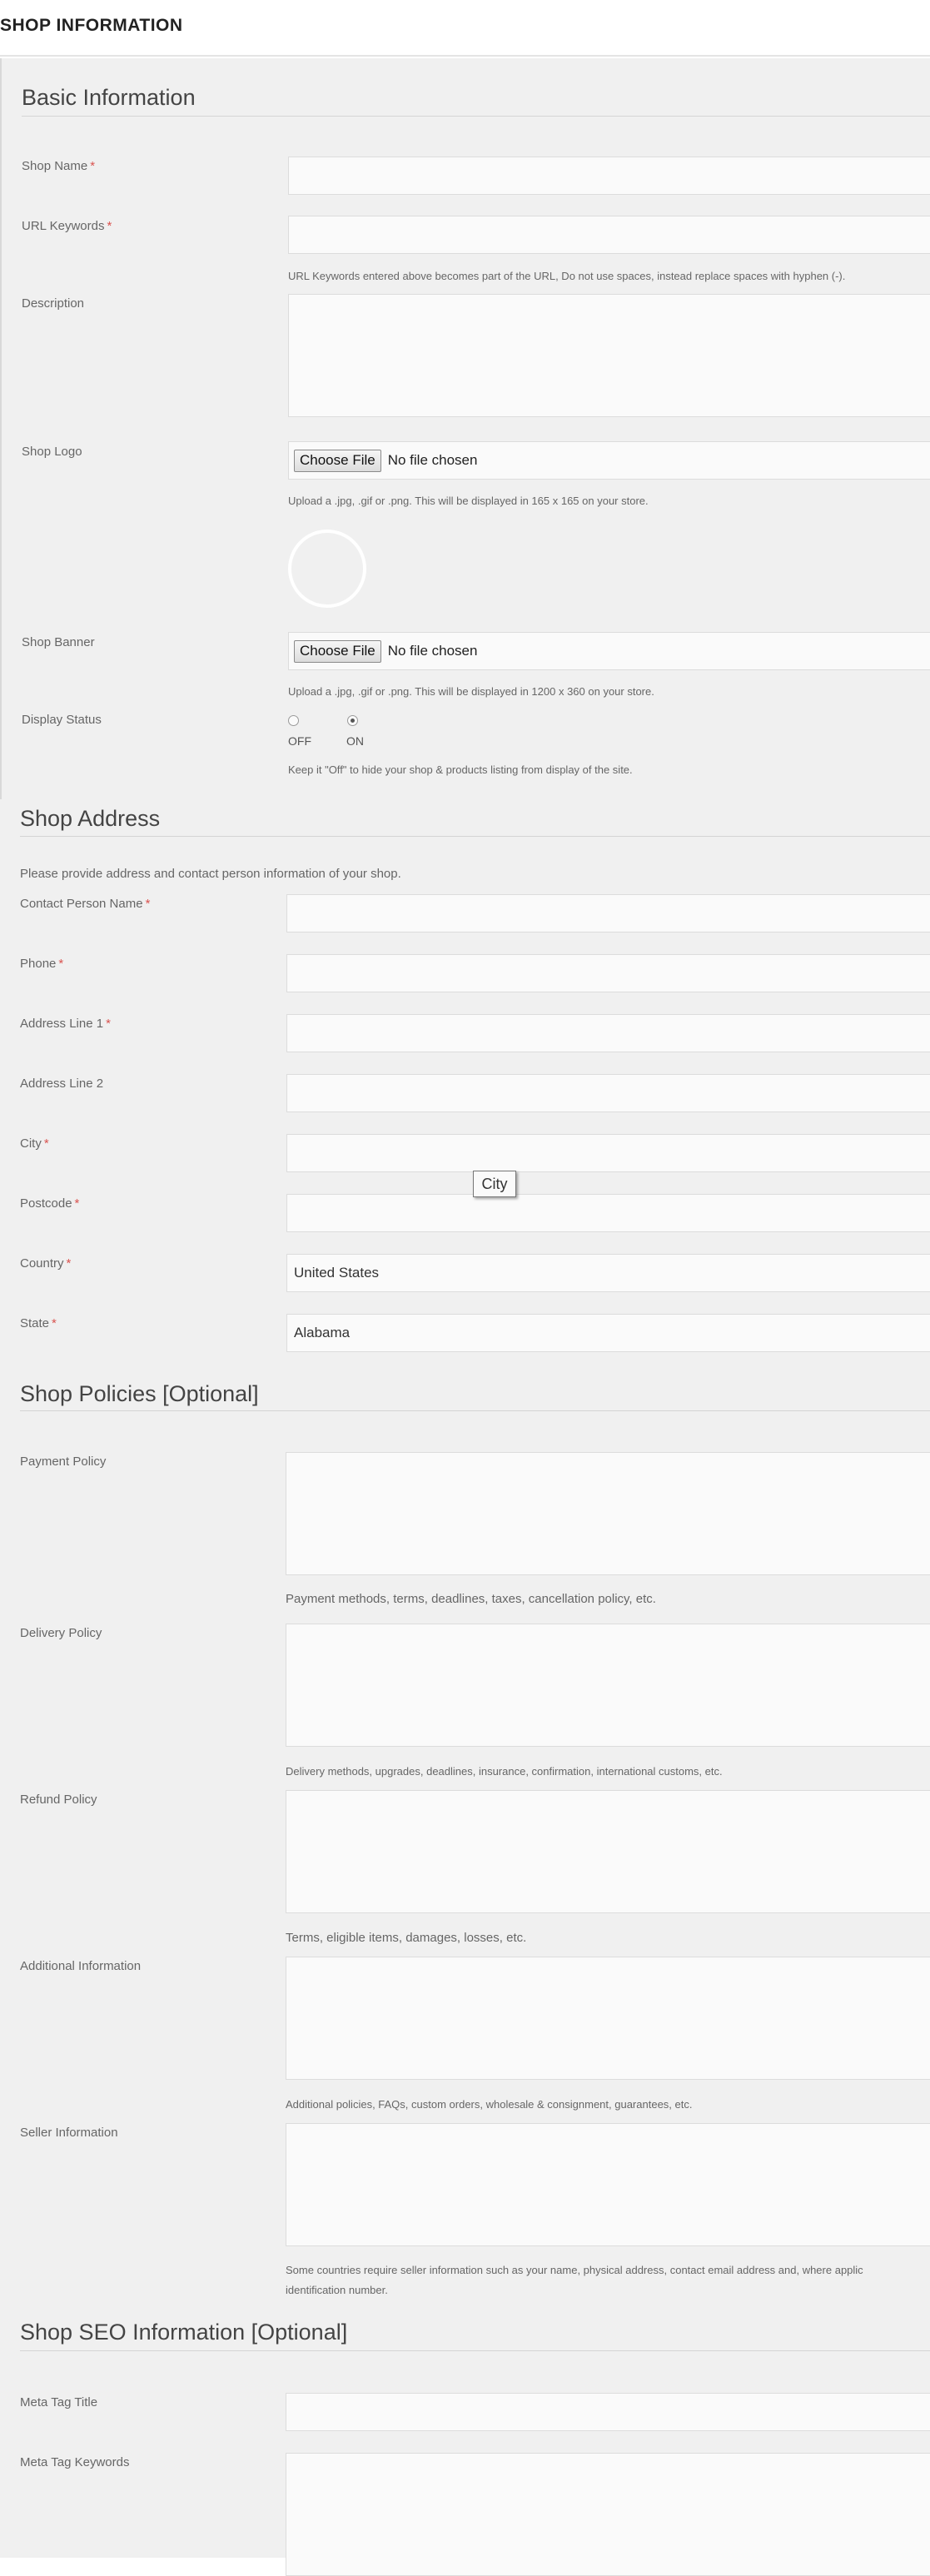  I want to click on refund-policy-textarea, so click(608, 1851).